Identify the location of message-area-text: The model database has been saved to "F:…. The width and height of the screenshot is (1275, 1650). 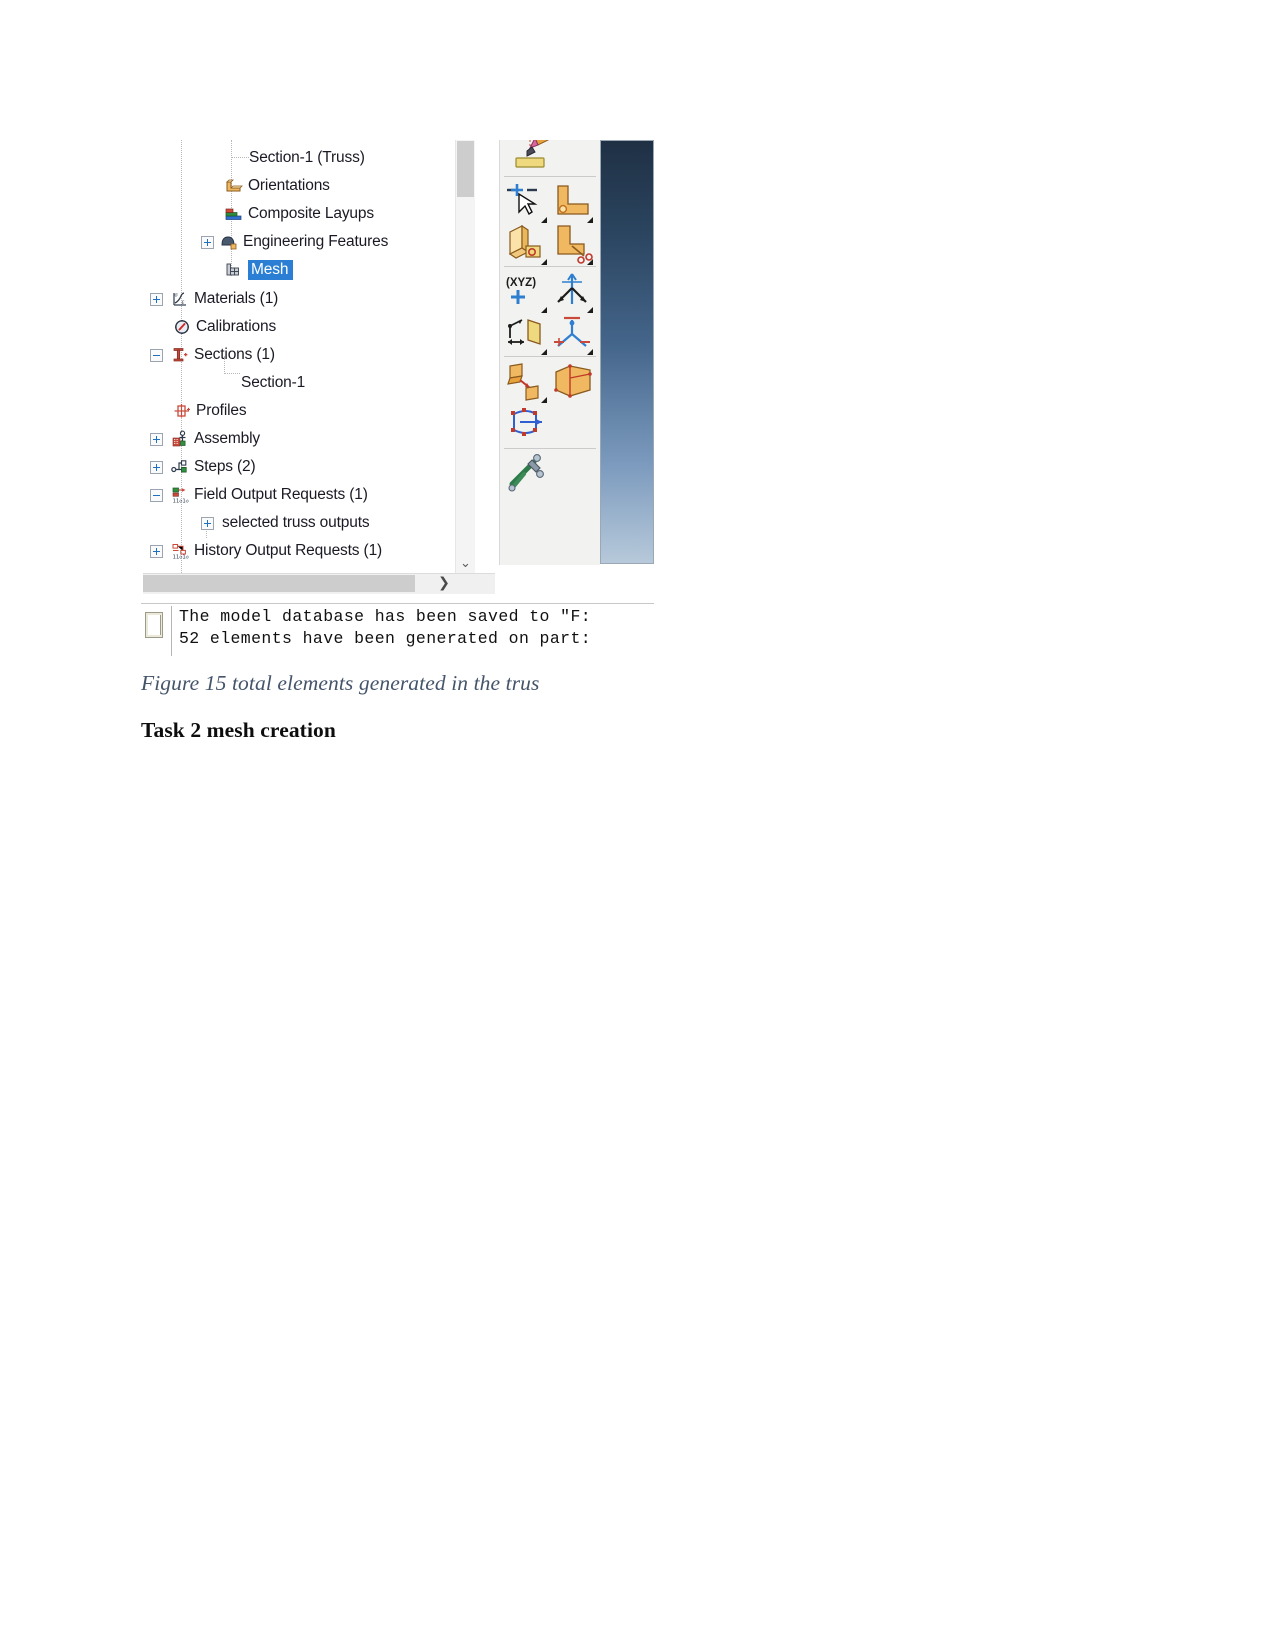
(412, 631).